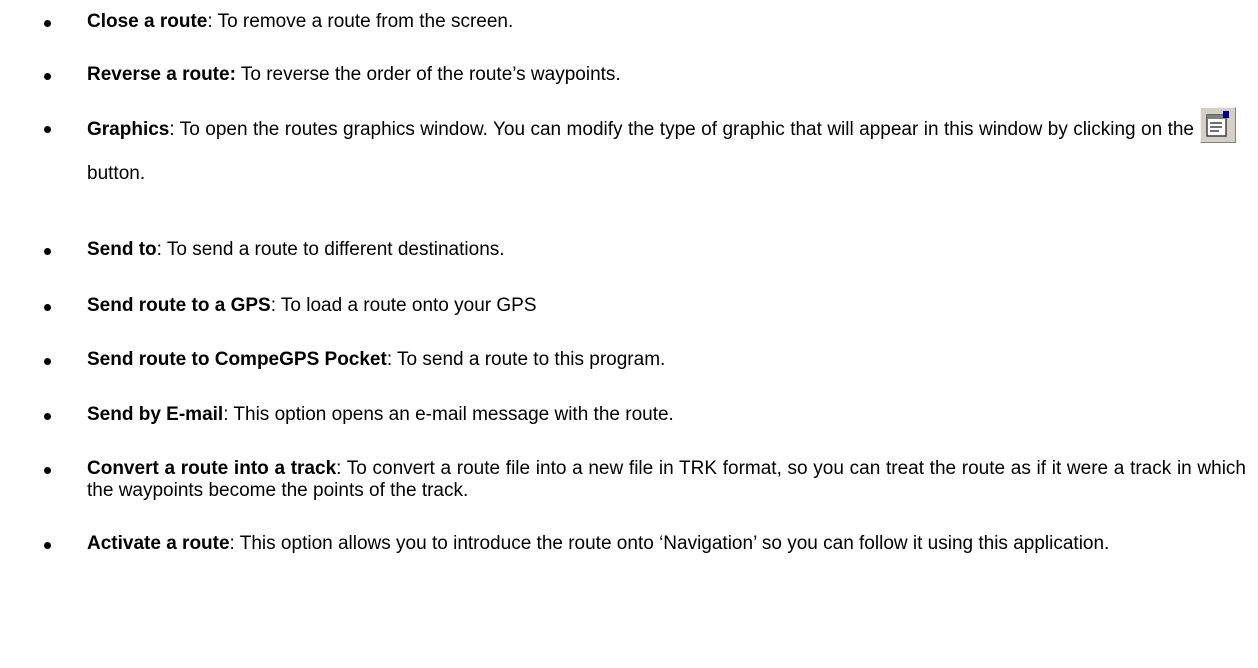 The height and width of the screenshot is (668, 1258). What do you see at coordinates (161, 74) in the screenshot?
I see `term-reverse-route: Reverse a route:` at bounding box center [161, 74].